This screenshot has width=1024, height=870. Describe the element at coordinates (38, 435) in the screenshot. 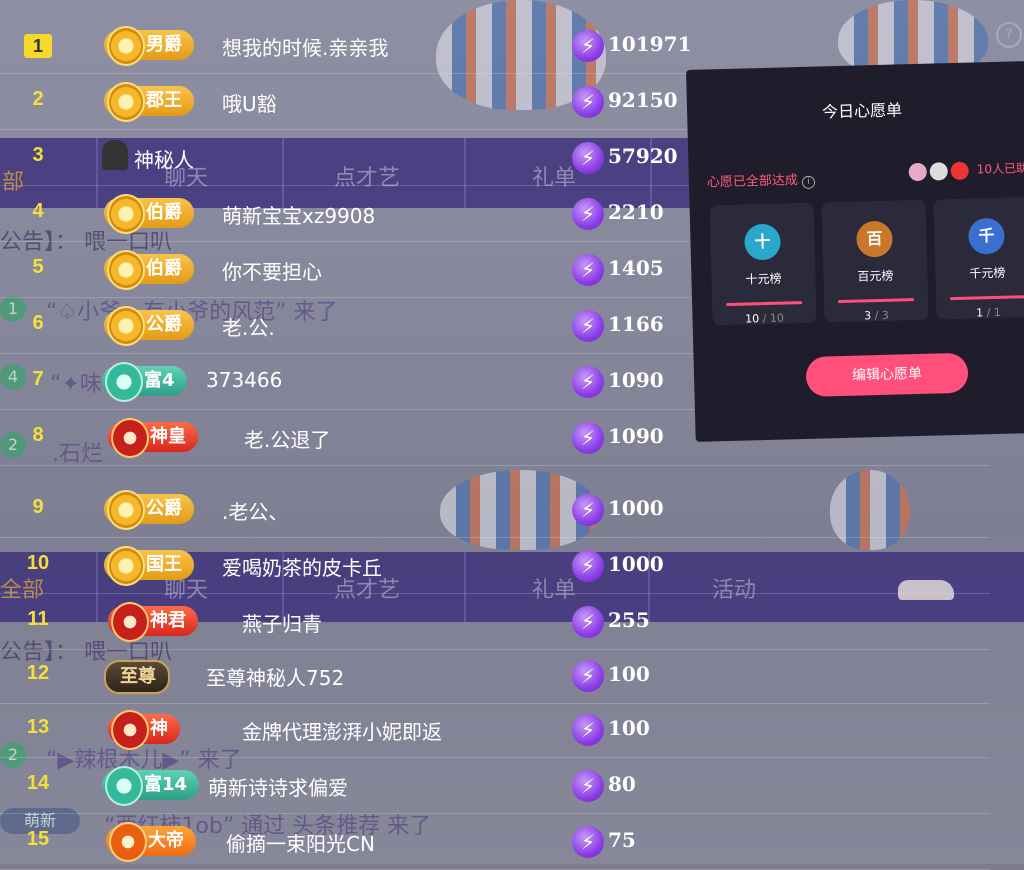

I see `rank-number: 8` at that location.